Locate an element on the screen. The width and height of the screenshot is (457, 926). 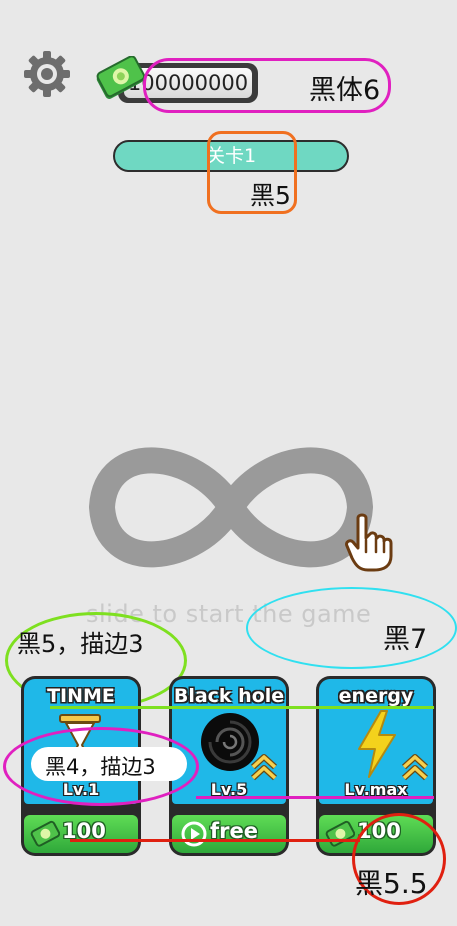
play-icon is located at coordinates (194, 834).